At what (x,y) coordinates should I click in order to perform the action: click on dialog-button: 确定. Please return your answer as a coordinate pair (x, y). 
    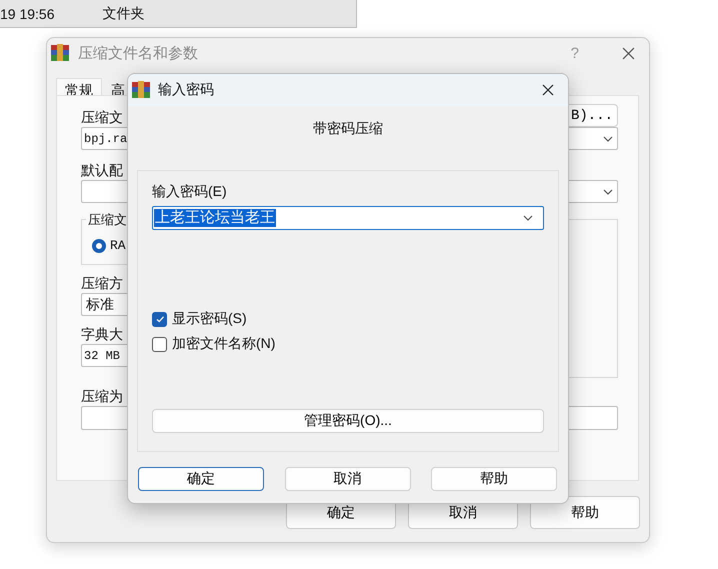
    Looking at the image, I should click on (201, 479).